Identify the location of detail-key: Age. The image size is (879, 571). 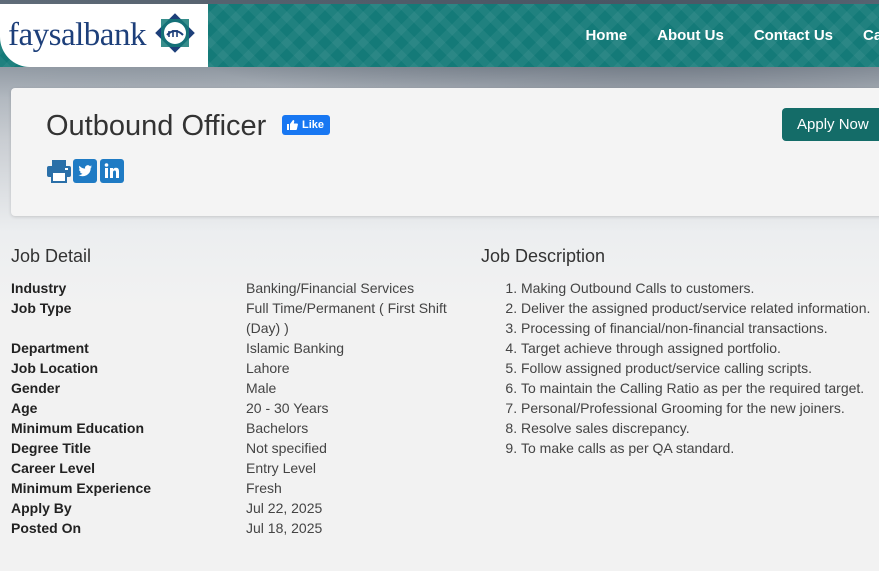
(24, 408).